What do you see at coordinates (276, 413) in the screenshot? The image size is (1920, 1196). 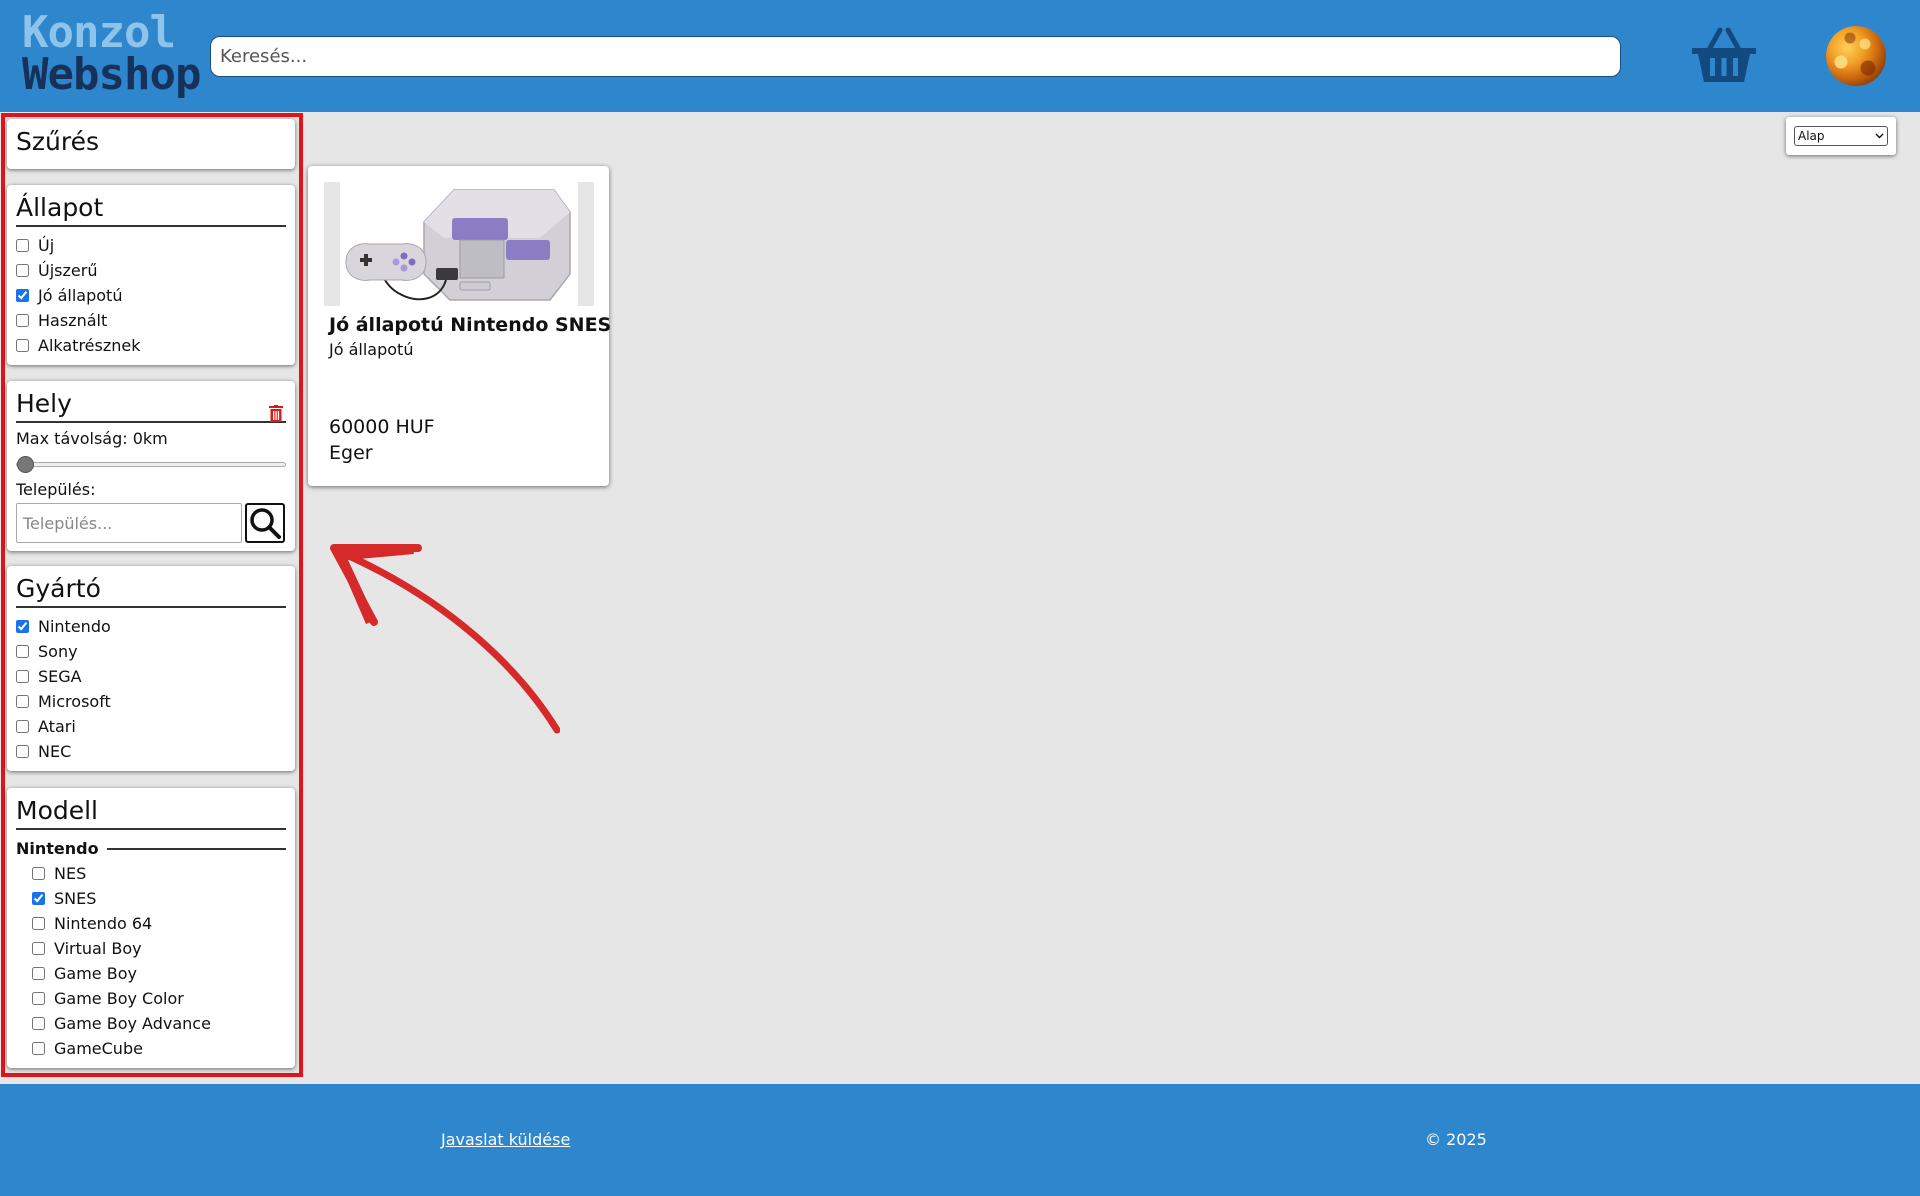 I see `trash-icon` at bounding box center [276, 413].